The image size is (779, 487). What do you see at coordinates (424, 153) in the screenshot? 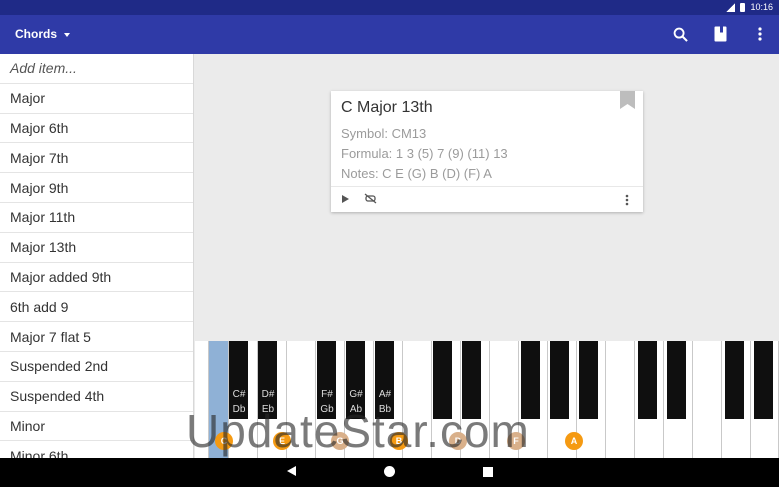
I see `chord-formula: Formula: 1 3 (5) 7 (9) (11) 13` at bounding box center [424, 153].